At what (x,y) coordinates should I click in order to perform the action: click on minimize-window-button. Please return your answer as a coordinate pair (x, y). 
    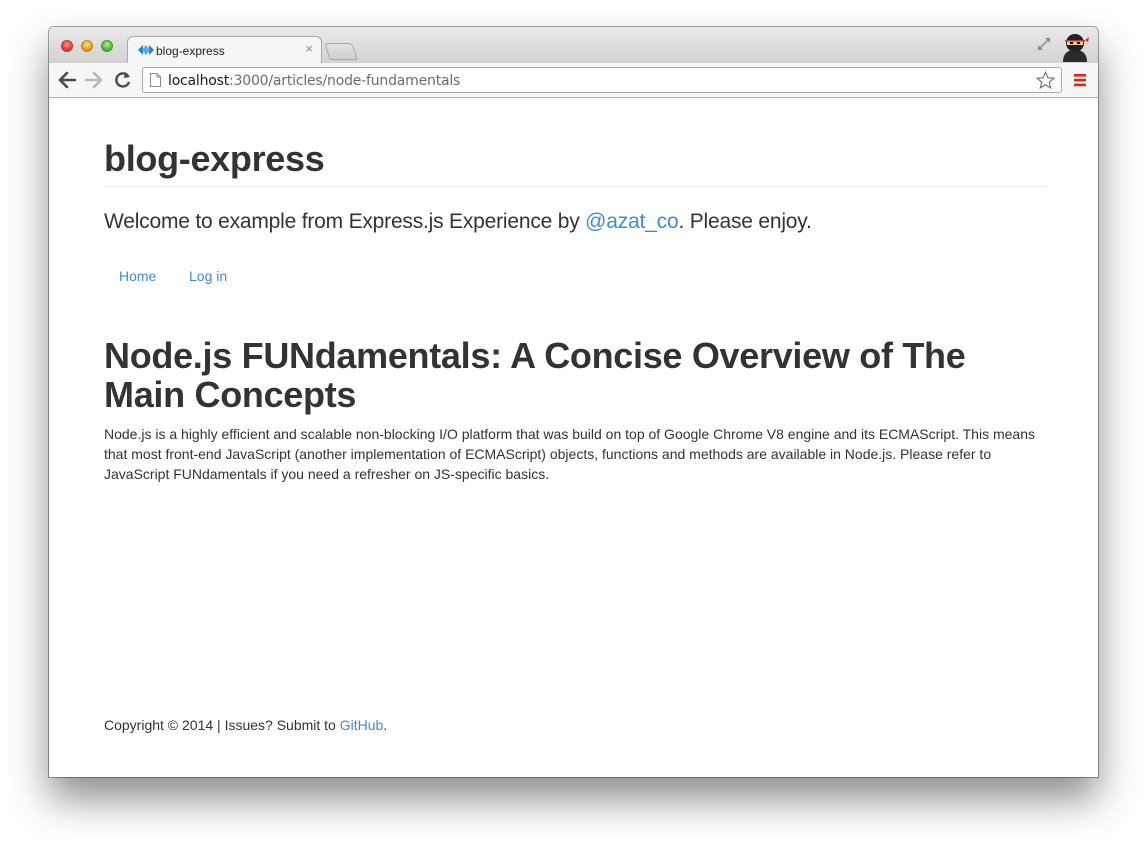
    Looking at the image, I should click on (87, 46).